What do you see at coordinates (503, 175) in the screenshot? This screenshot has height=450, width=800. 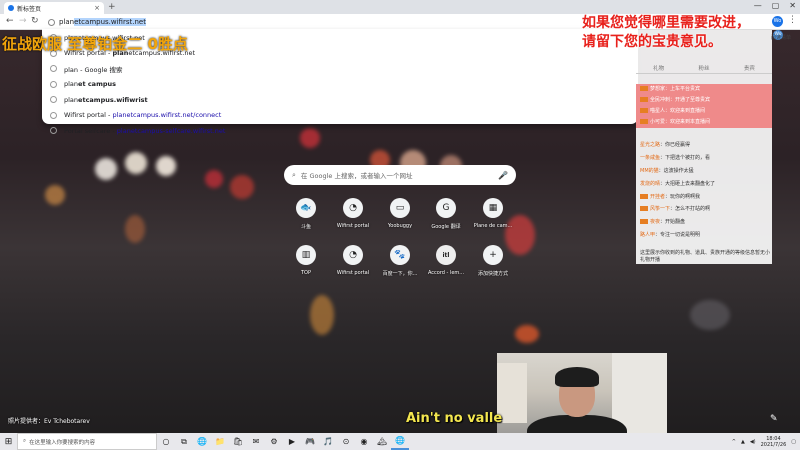 I see `microphone-icon: 🎤` at bounding box center [503, 175].